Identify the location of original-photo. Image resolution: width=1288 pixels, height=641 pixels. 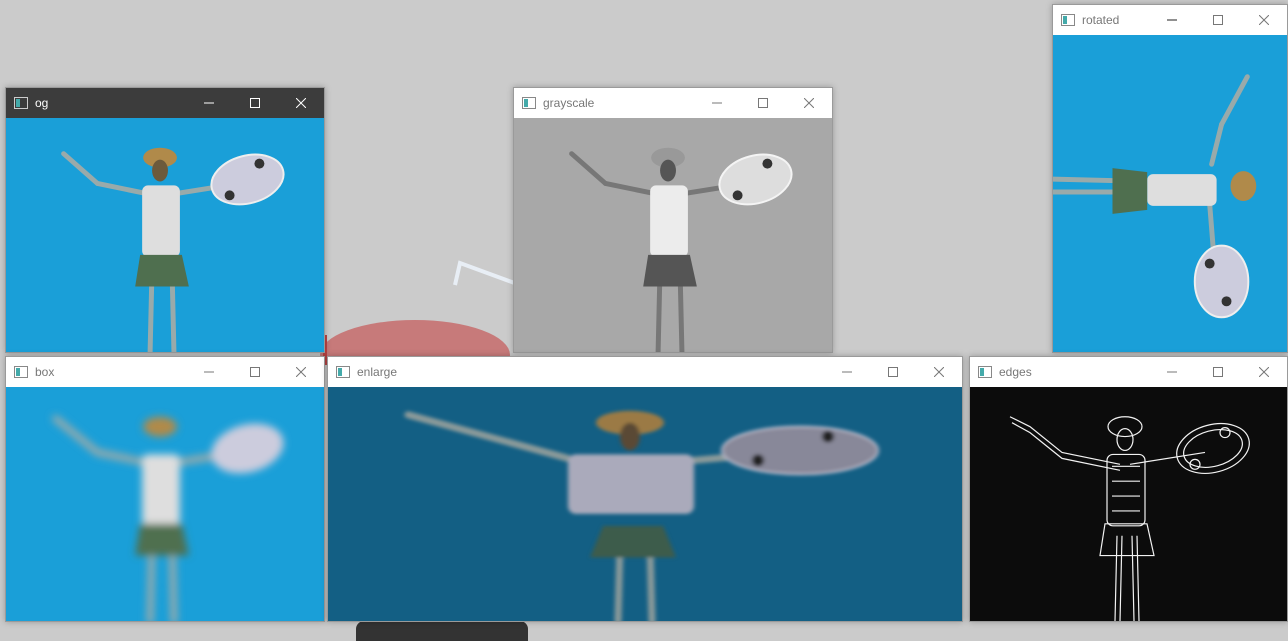
(165, 235).